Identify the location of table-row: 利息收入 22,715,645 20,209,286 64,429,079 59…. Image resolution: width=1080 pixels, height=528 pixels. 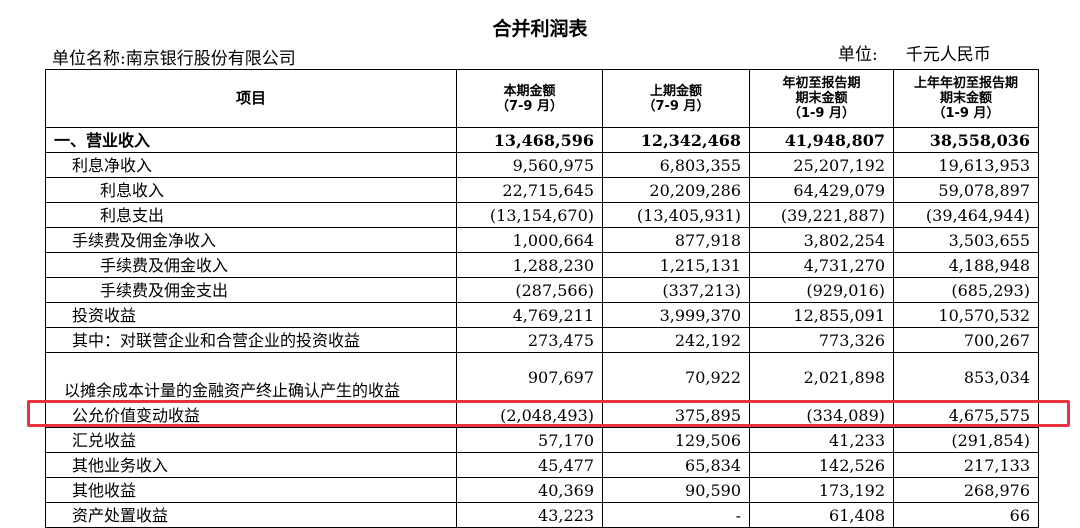
(542, 190).